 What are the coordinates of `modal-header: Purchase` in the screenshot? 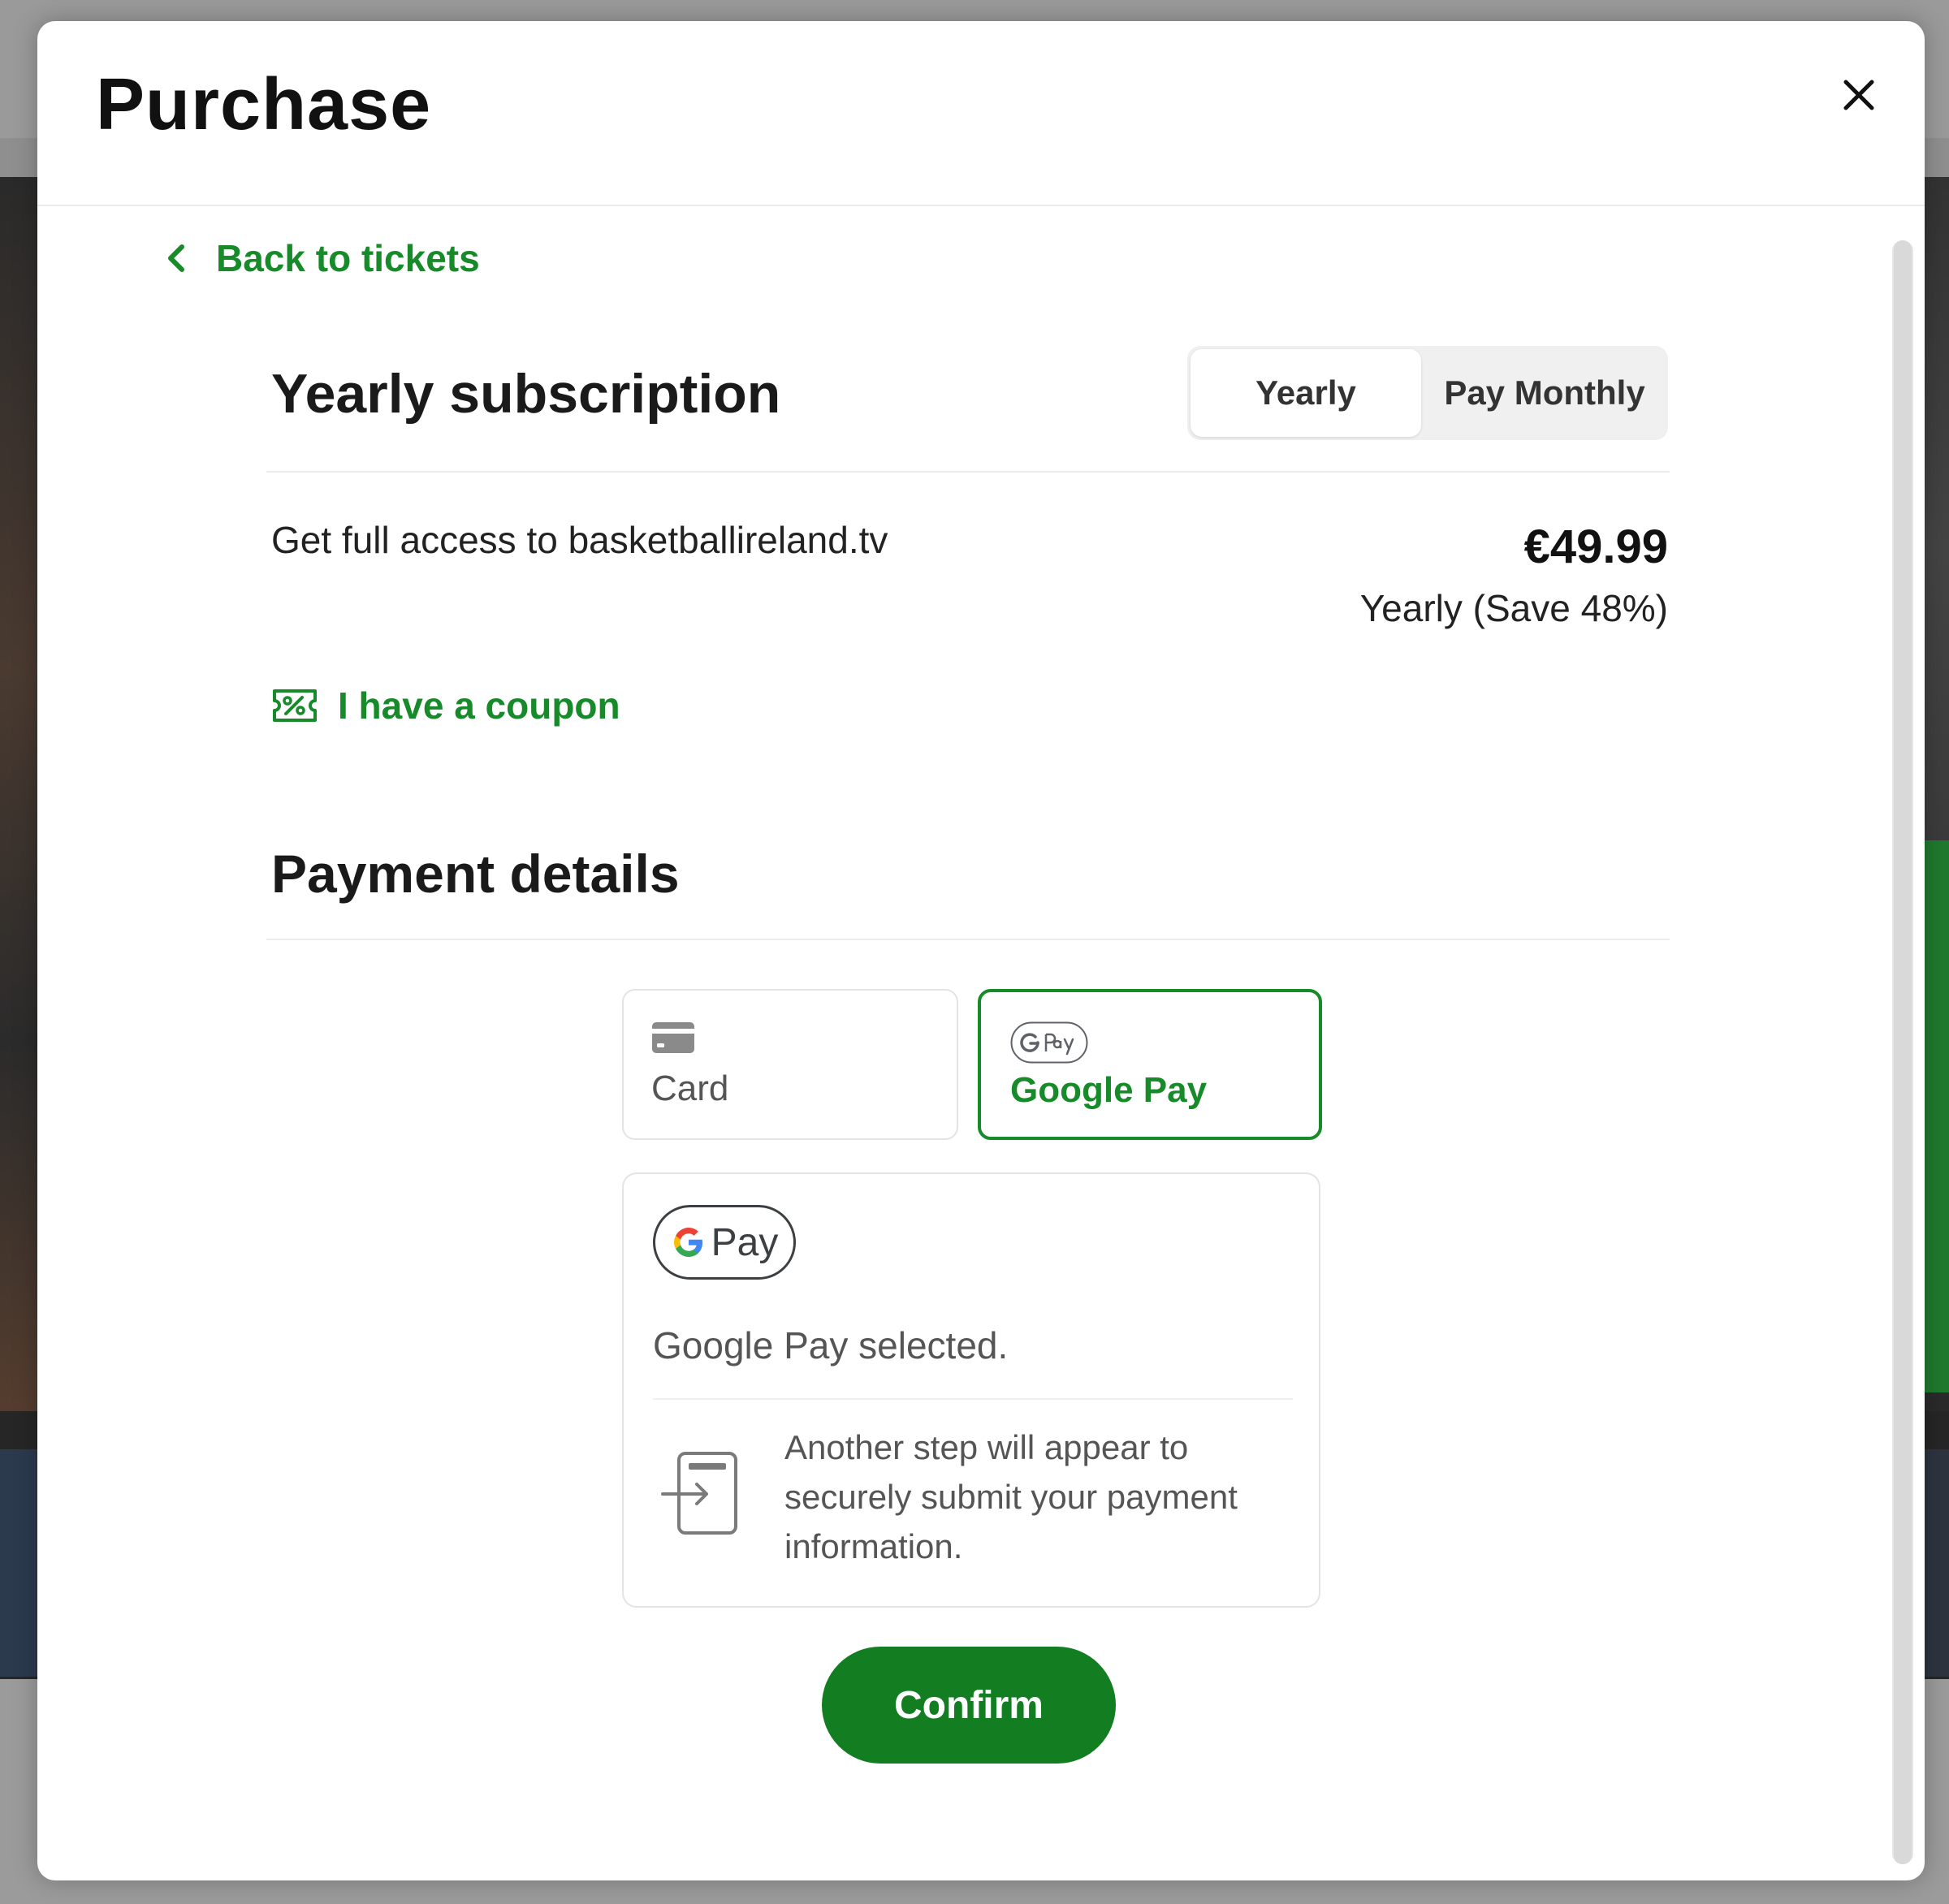 It's located at (981, 113).